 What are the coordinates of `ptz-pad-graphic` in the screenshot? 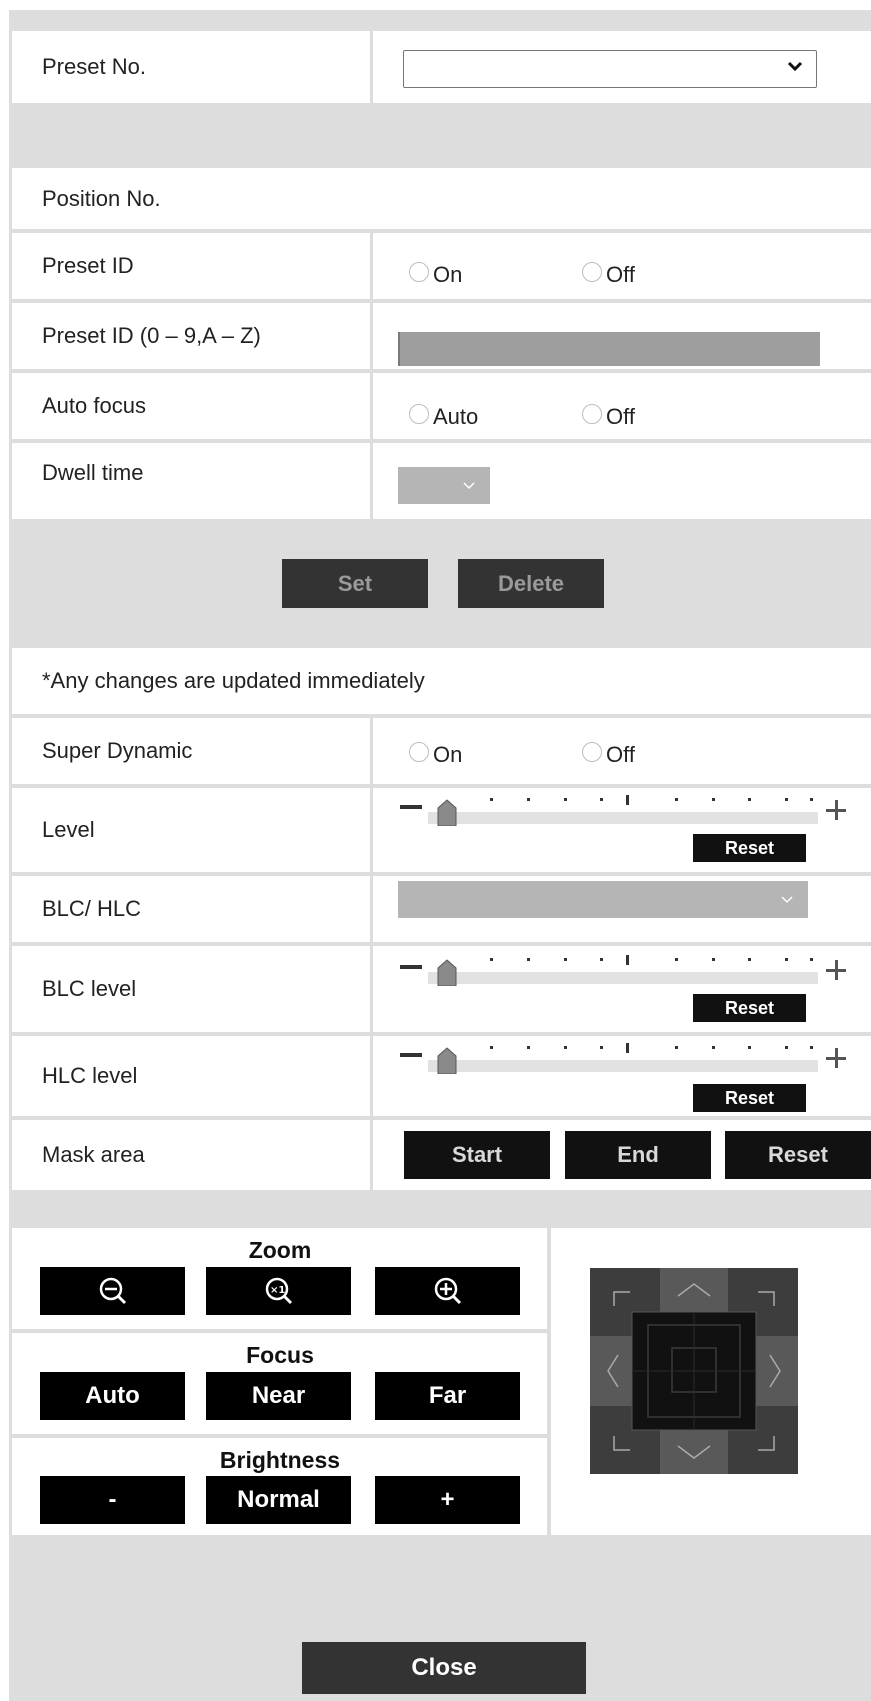 It's located at (694, 1371).